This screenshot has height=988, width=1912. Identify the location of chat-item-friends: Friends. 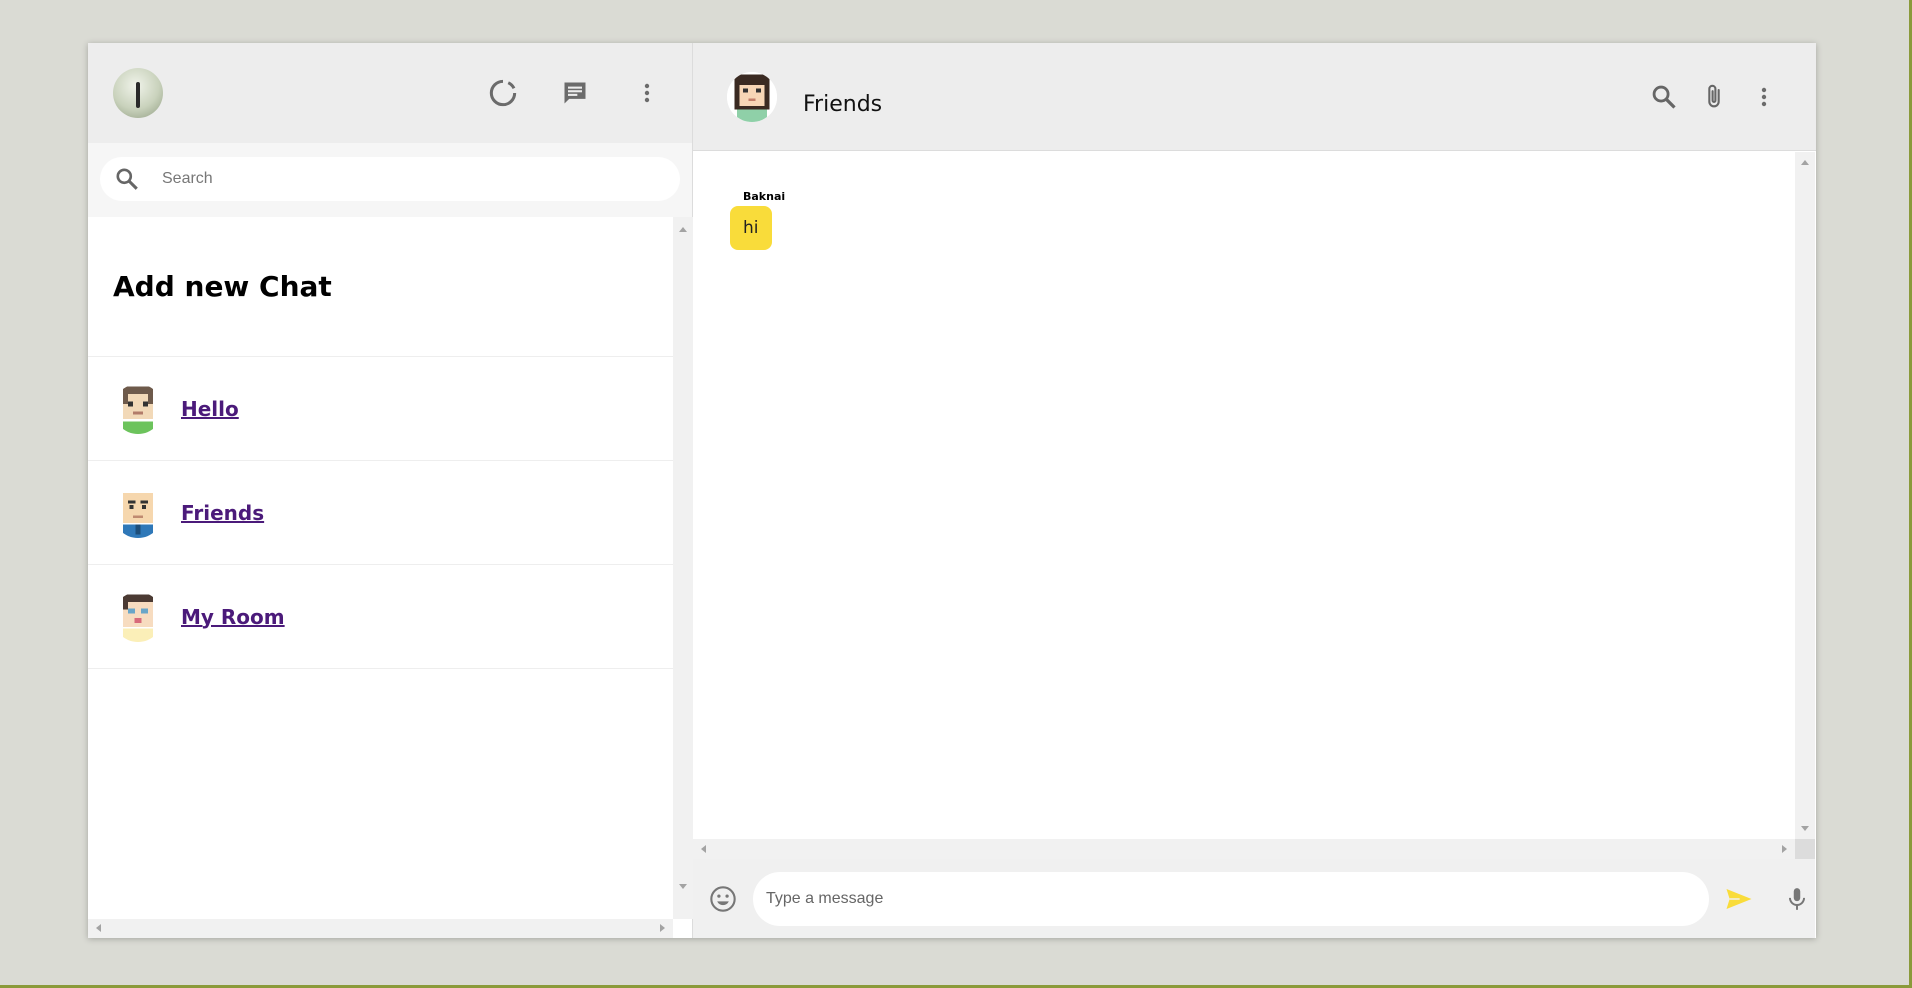
(380, 513).